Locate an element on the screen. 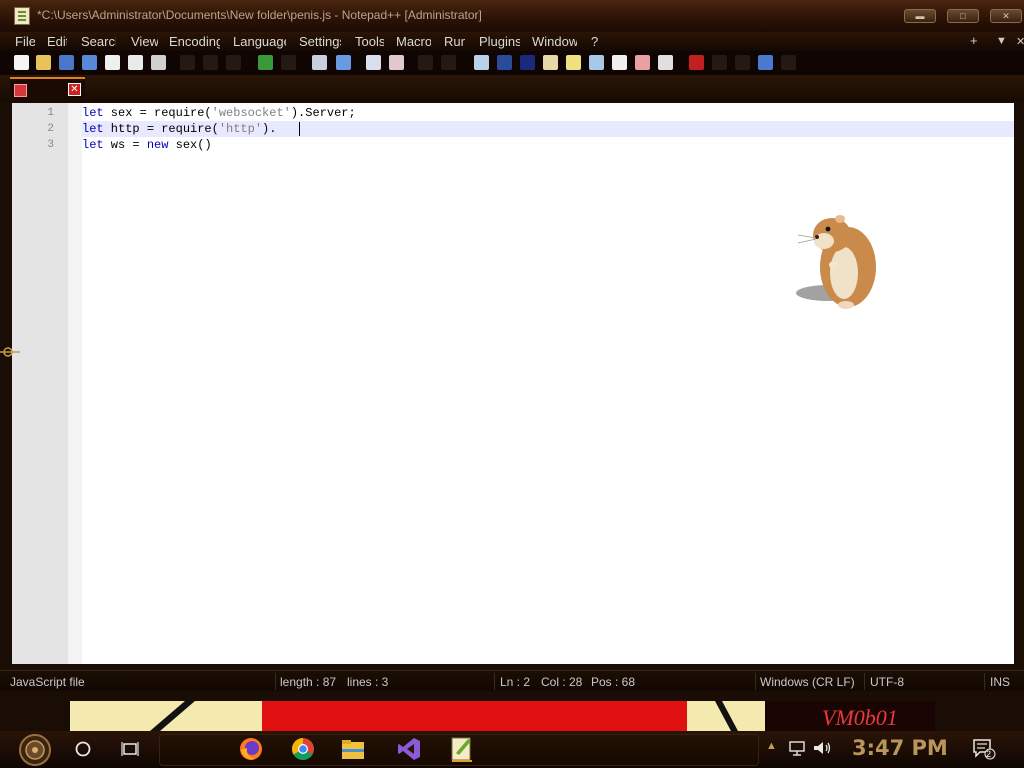 This screenshot has height=768, width=1024. code-line: let sex = require('websocket').Server; is located at coordinates (548, 113).